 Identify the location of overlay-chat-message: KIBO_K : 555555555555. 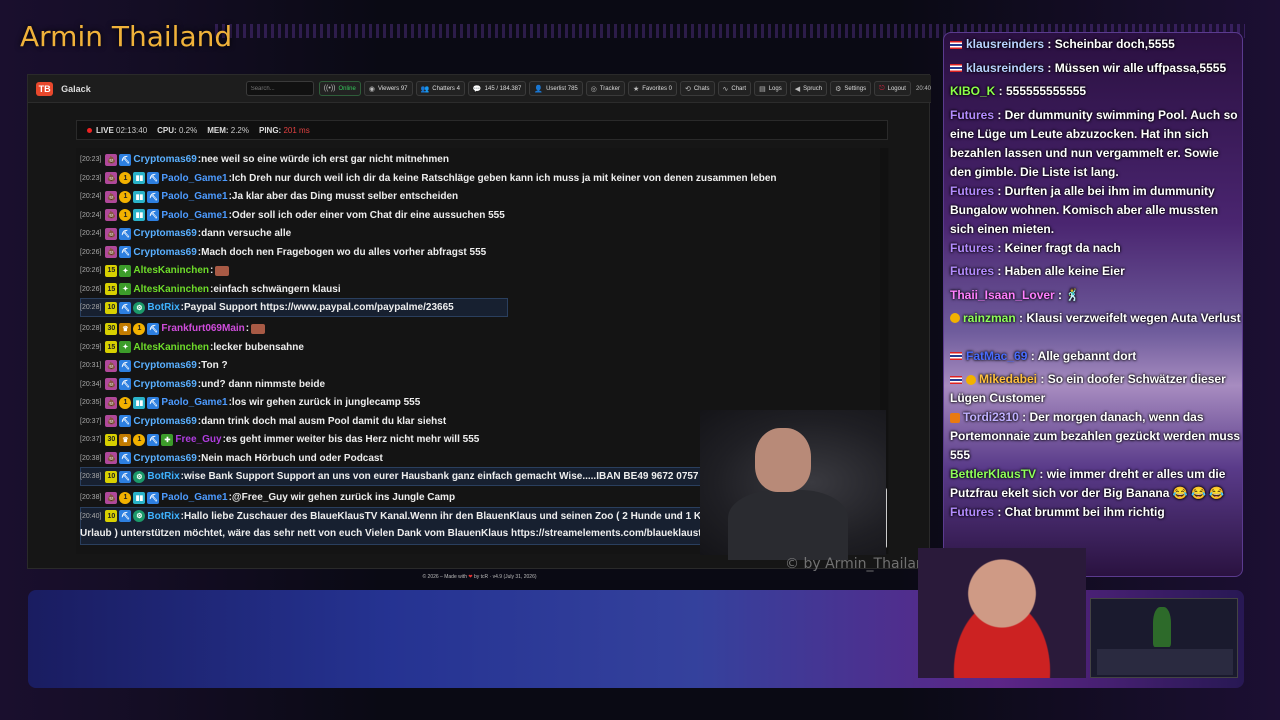
(1096, 91).